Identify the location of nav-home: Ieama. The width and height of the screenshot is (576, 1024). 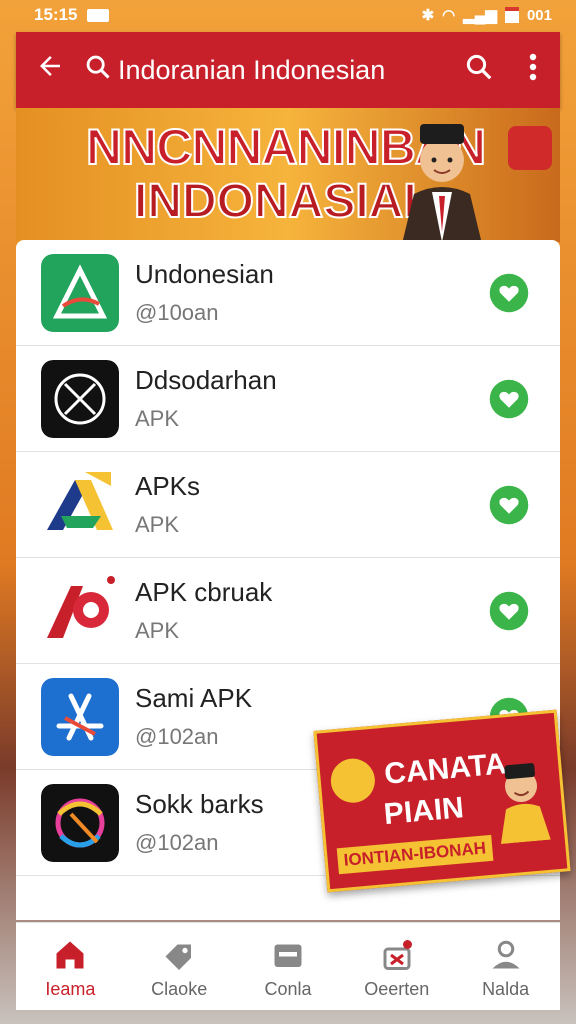
(70, 966).